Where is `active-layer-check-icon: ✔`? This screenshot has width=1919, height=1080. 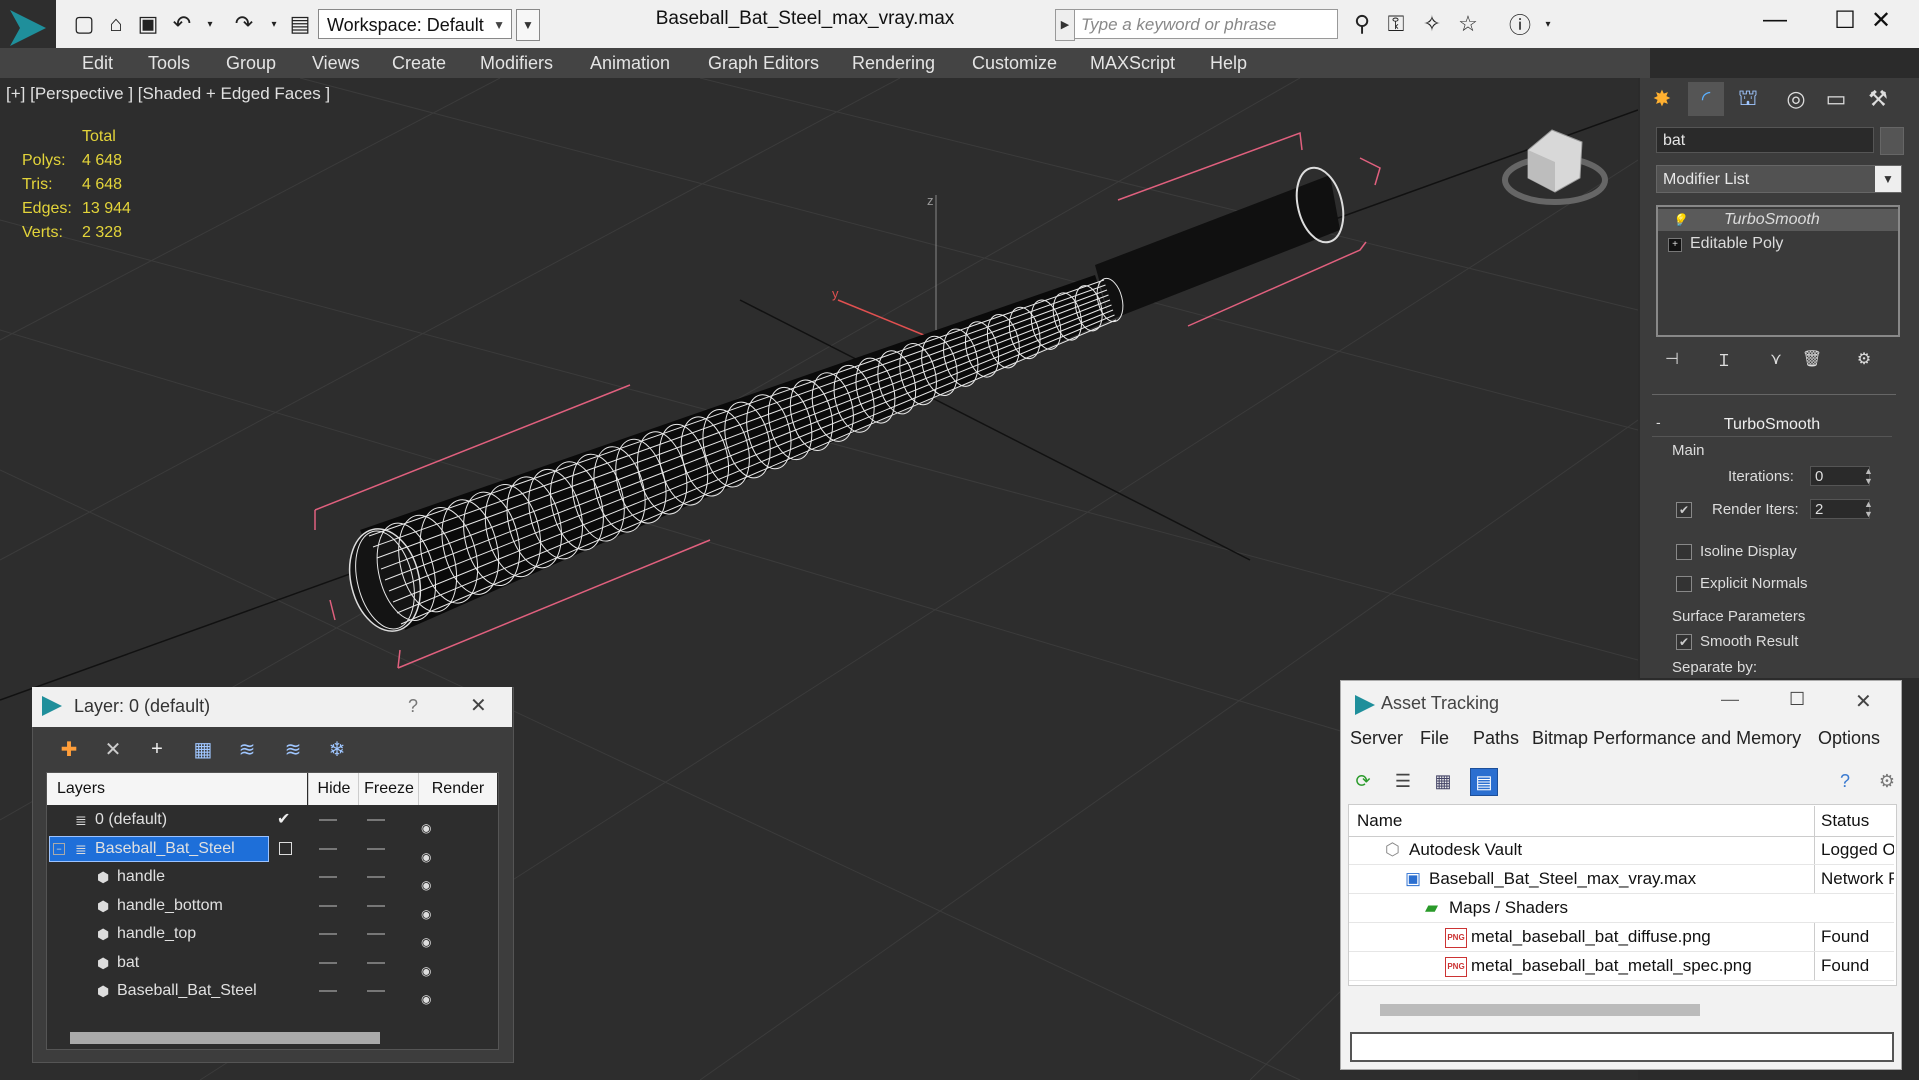 active-layer-check-icon: ✔ is located at coordinates (283, 820).